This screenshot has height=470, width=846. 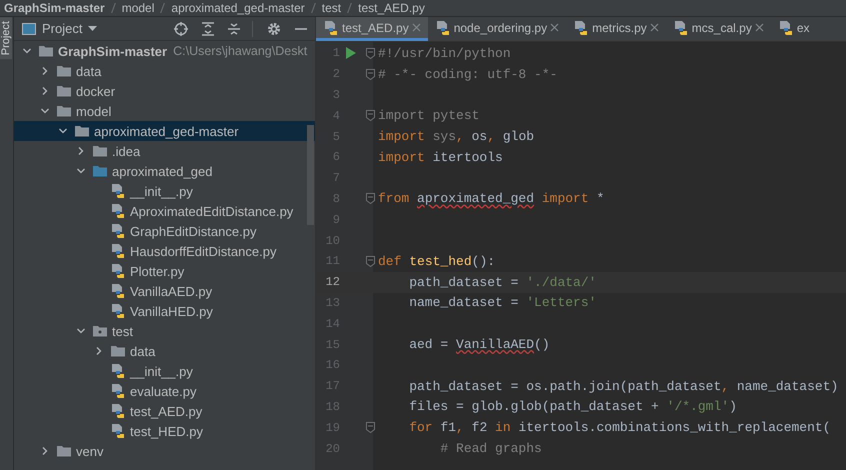 I want to click on folder-name: data, so click(x=89, y=71).